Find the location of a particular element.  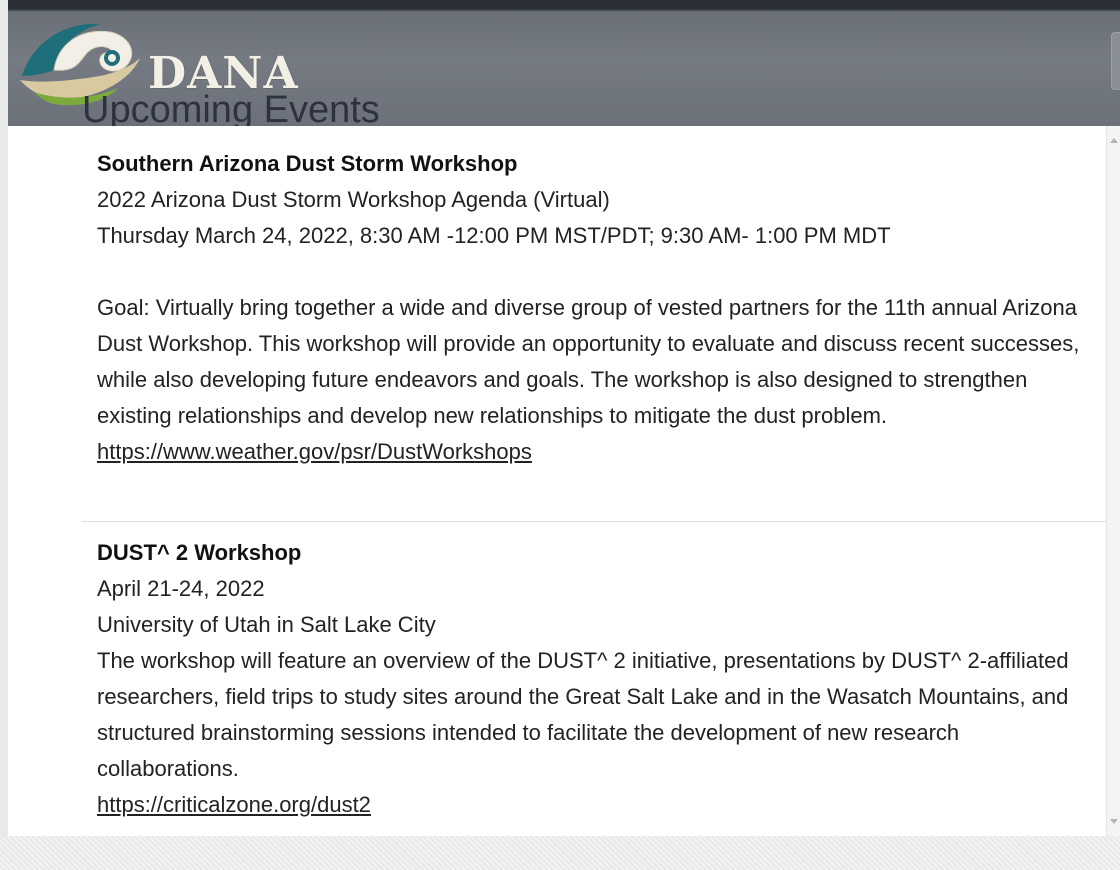

menu-tab is located at coordinates (1115, 61).